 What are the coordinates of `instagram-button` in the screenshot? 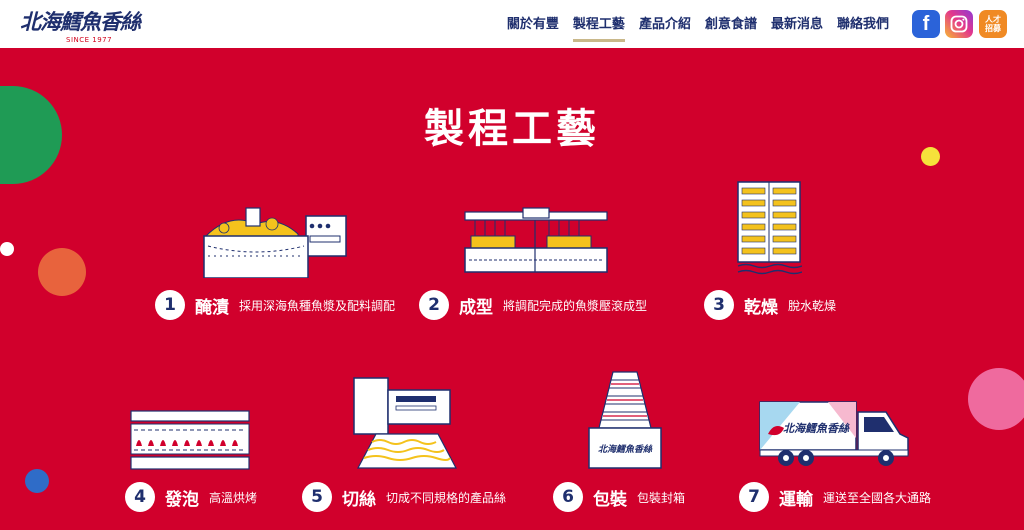 It's located at (959, 24).